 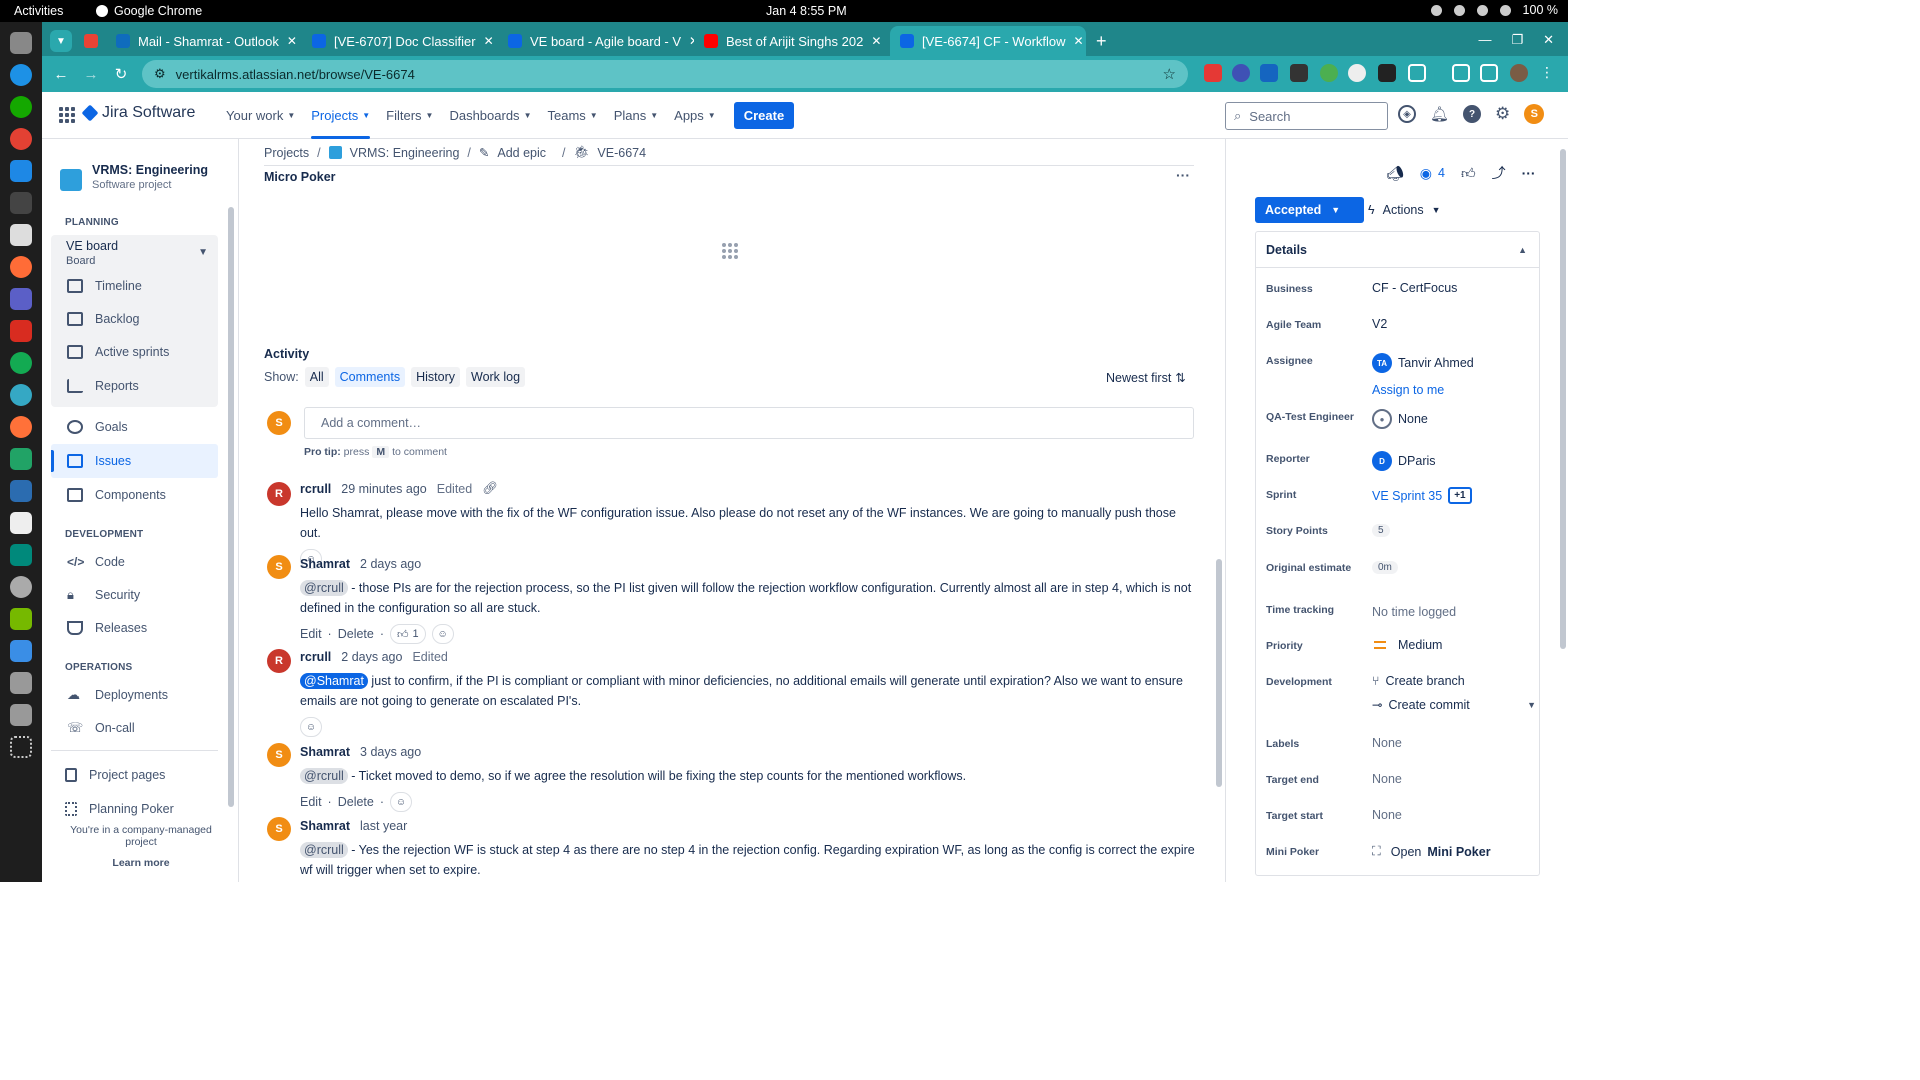 I want to click on comment-author: rcrull, so click(x=315, y=657).